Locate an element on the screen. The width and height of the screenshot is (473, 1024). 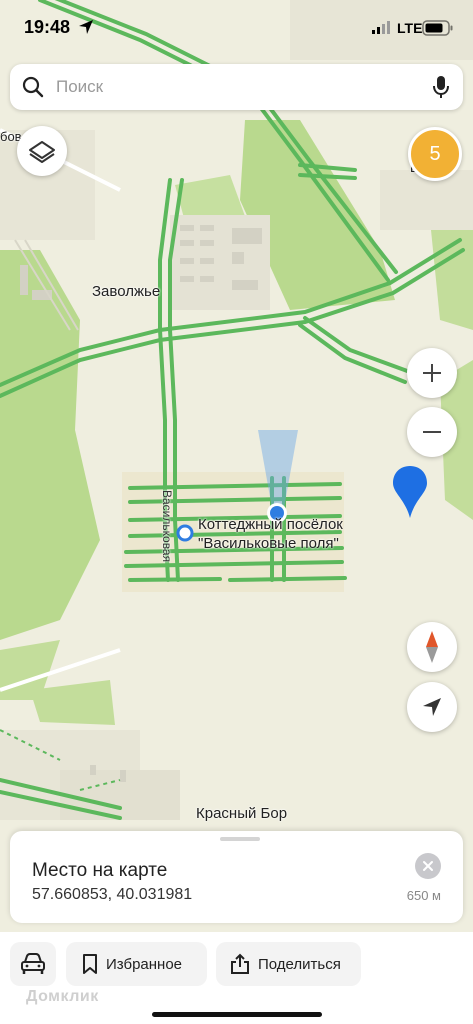
favorites-button: Избранное is located at coordinates (136, 964).